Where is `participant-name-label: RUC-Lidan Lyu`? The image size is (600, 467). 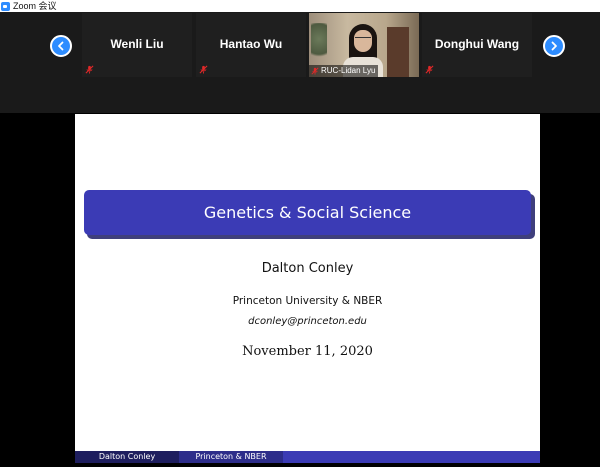
participant-name-label: RUC-Lidan Lyu is located at coordinates (344, 71).